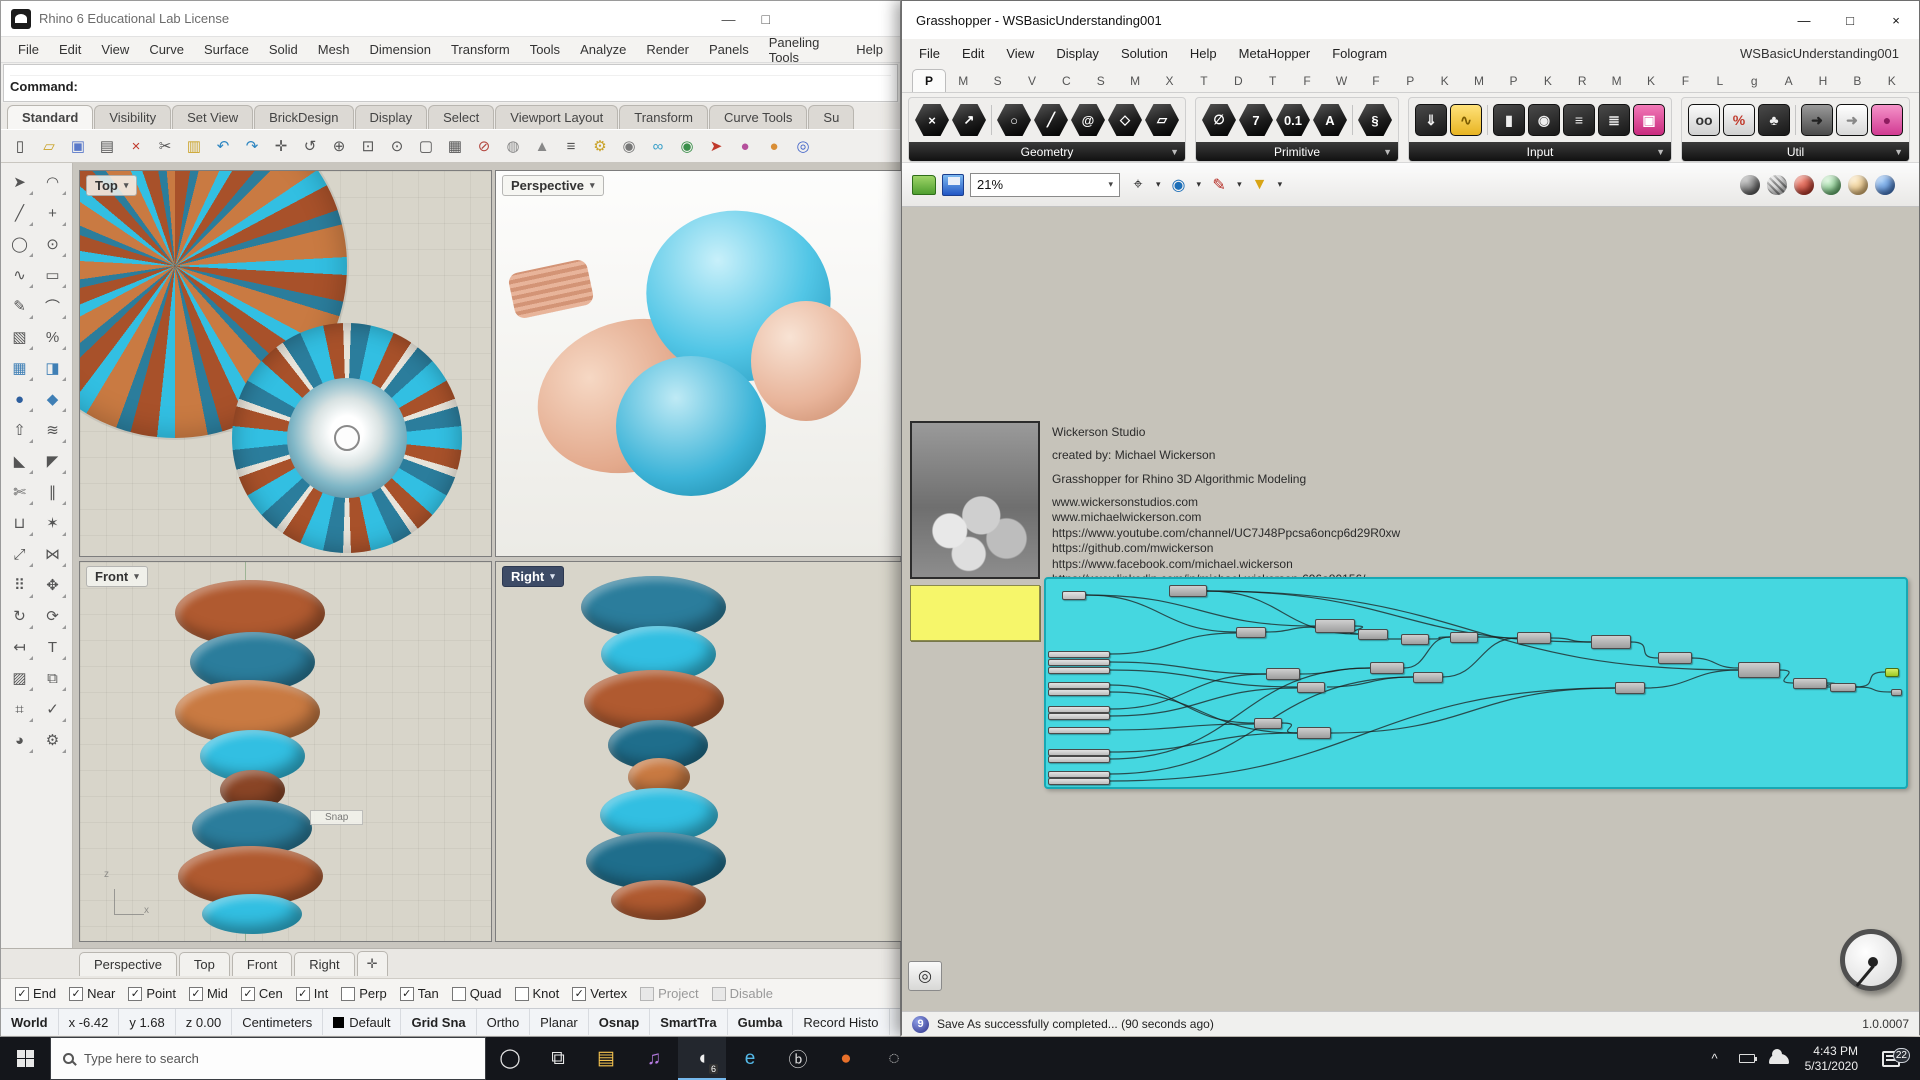 The width and height of the screenshot is (1920, 1080). I want to click on zoom-focus-icon: ⌖, so click(1138, 185).